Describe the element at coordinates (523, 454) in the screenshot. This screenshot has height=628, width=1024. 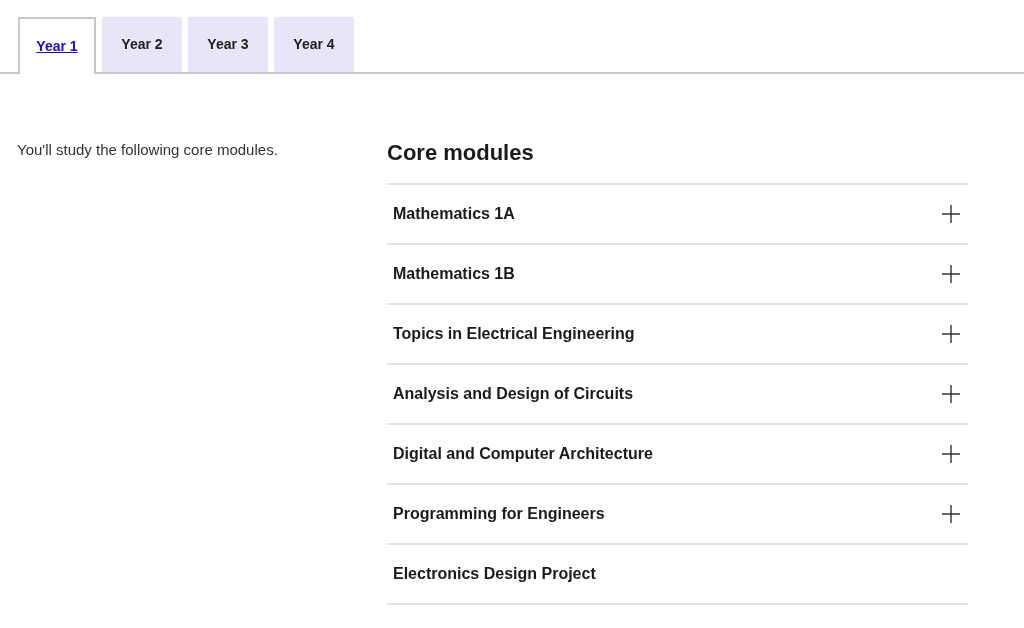
I see `module-title: Digital and Computer Architecture` at that location.